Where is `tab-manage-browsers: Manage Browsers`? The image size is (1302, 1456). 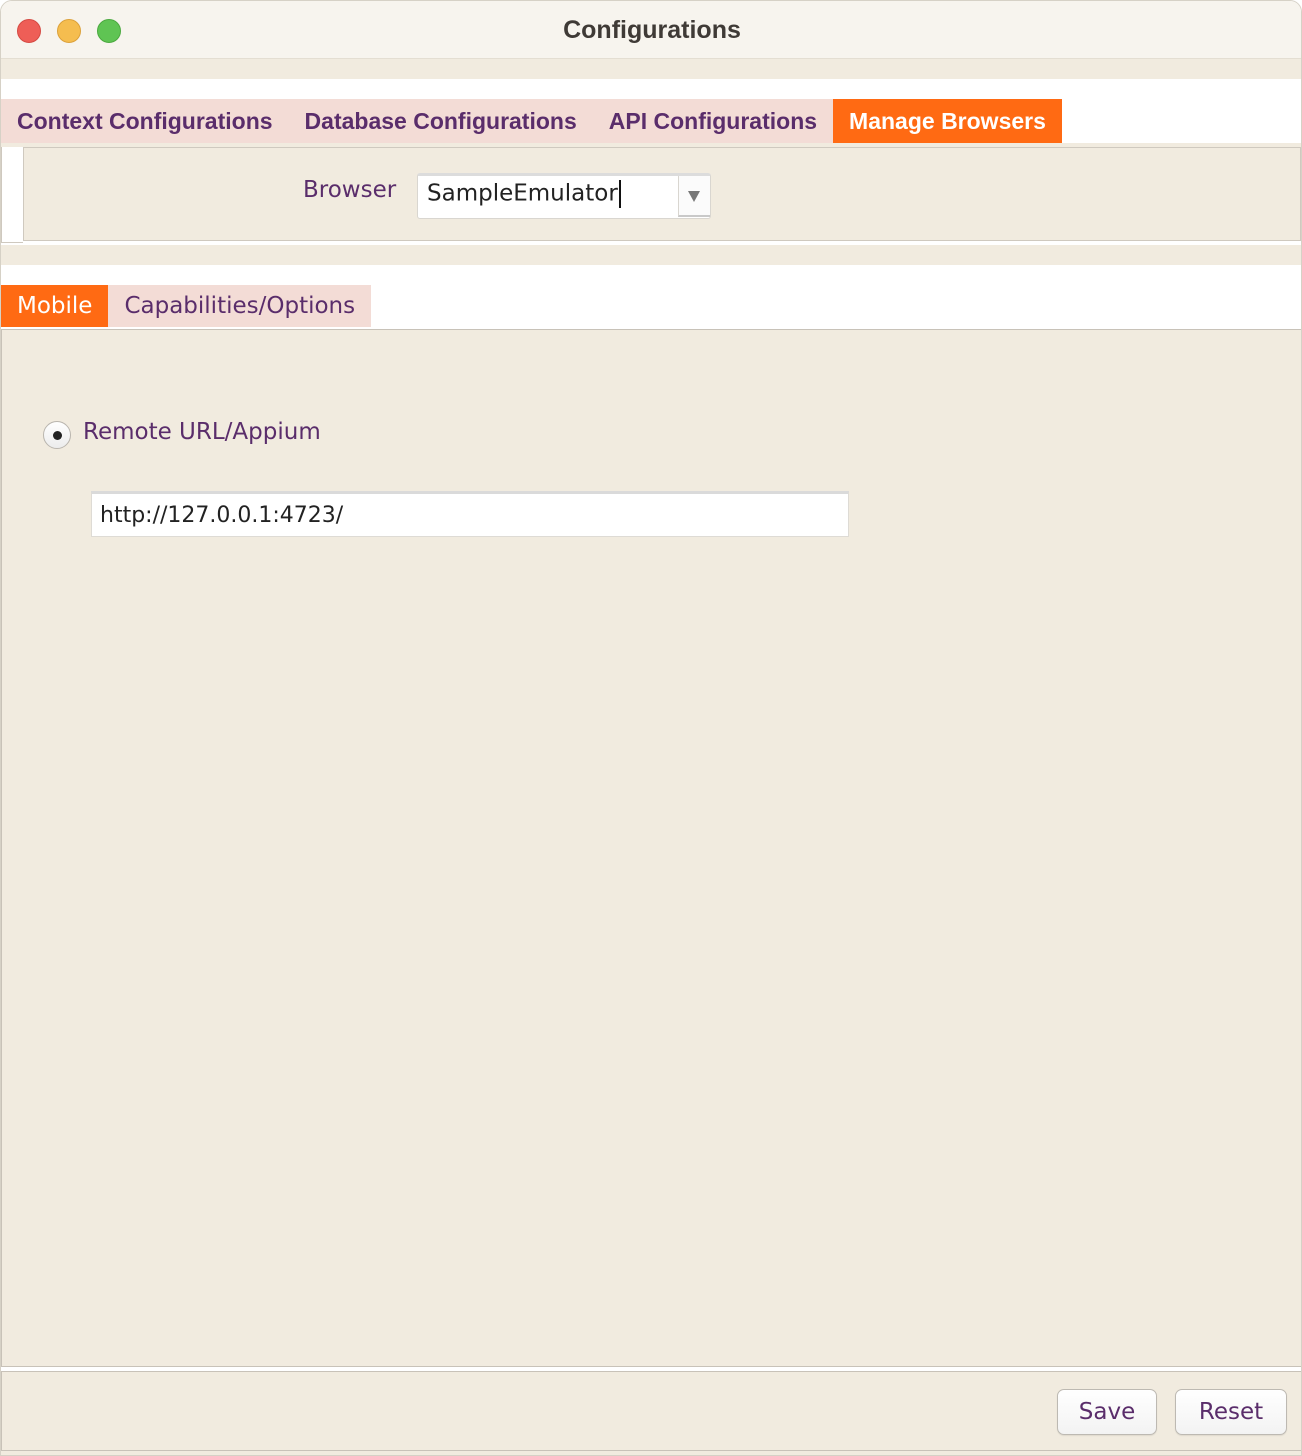
tab-manage-browsers: Manage Browsers is located at coordinates (947, 121).